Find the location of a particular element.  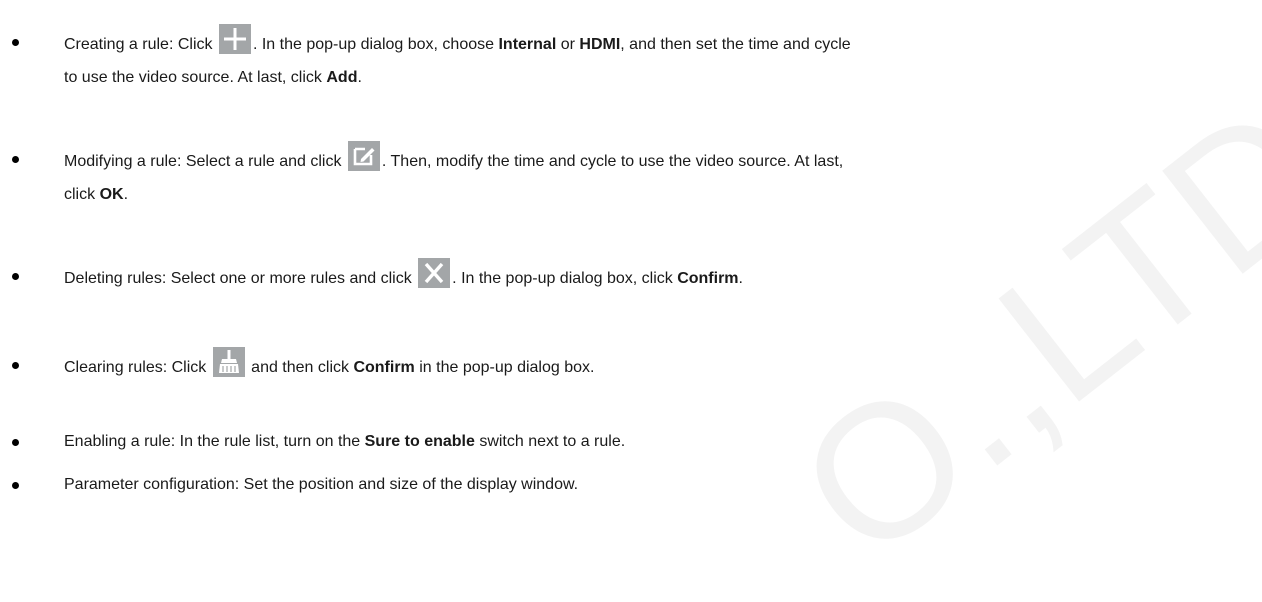

close-icon is located at coordinates (434, 273).